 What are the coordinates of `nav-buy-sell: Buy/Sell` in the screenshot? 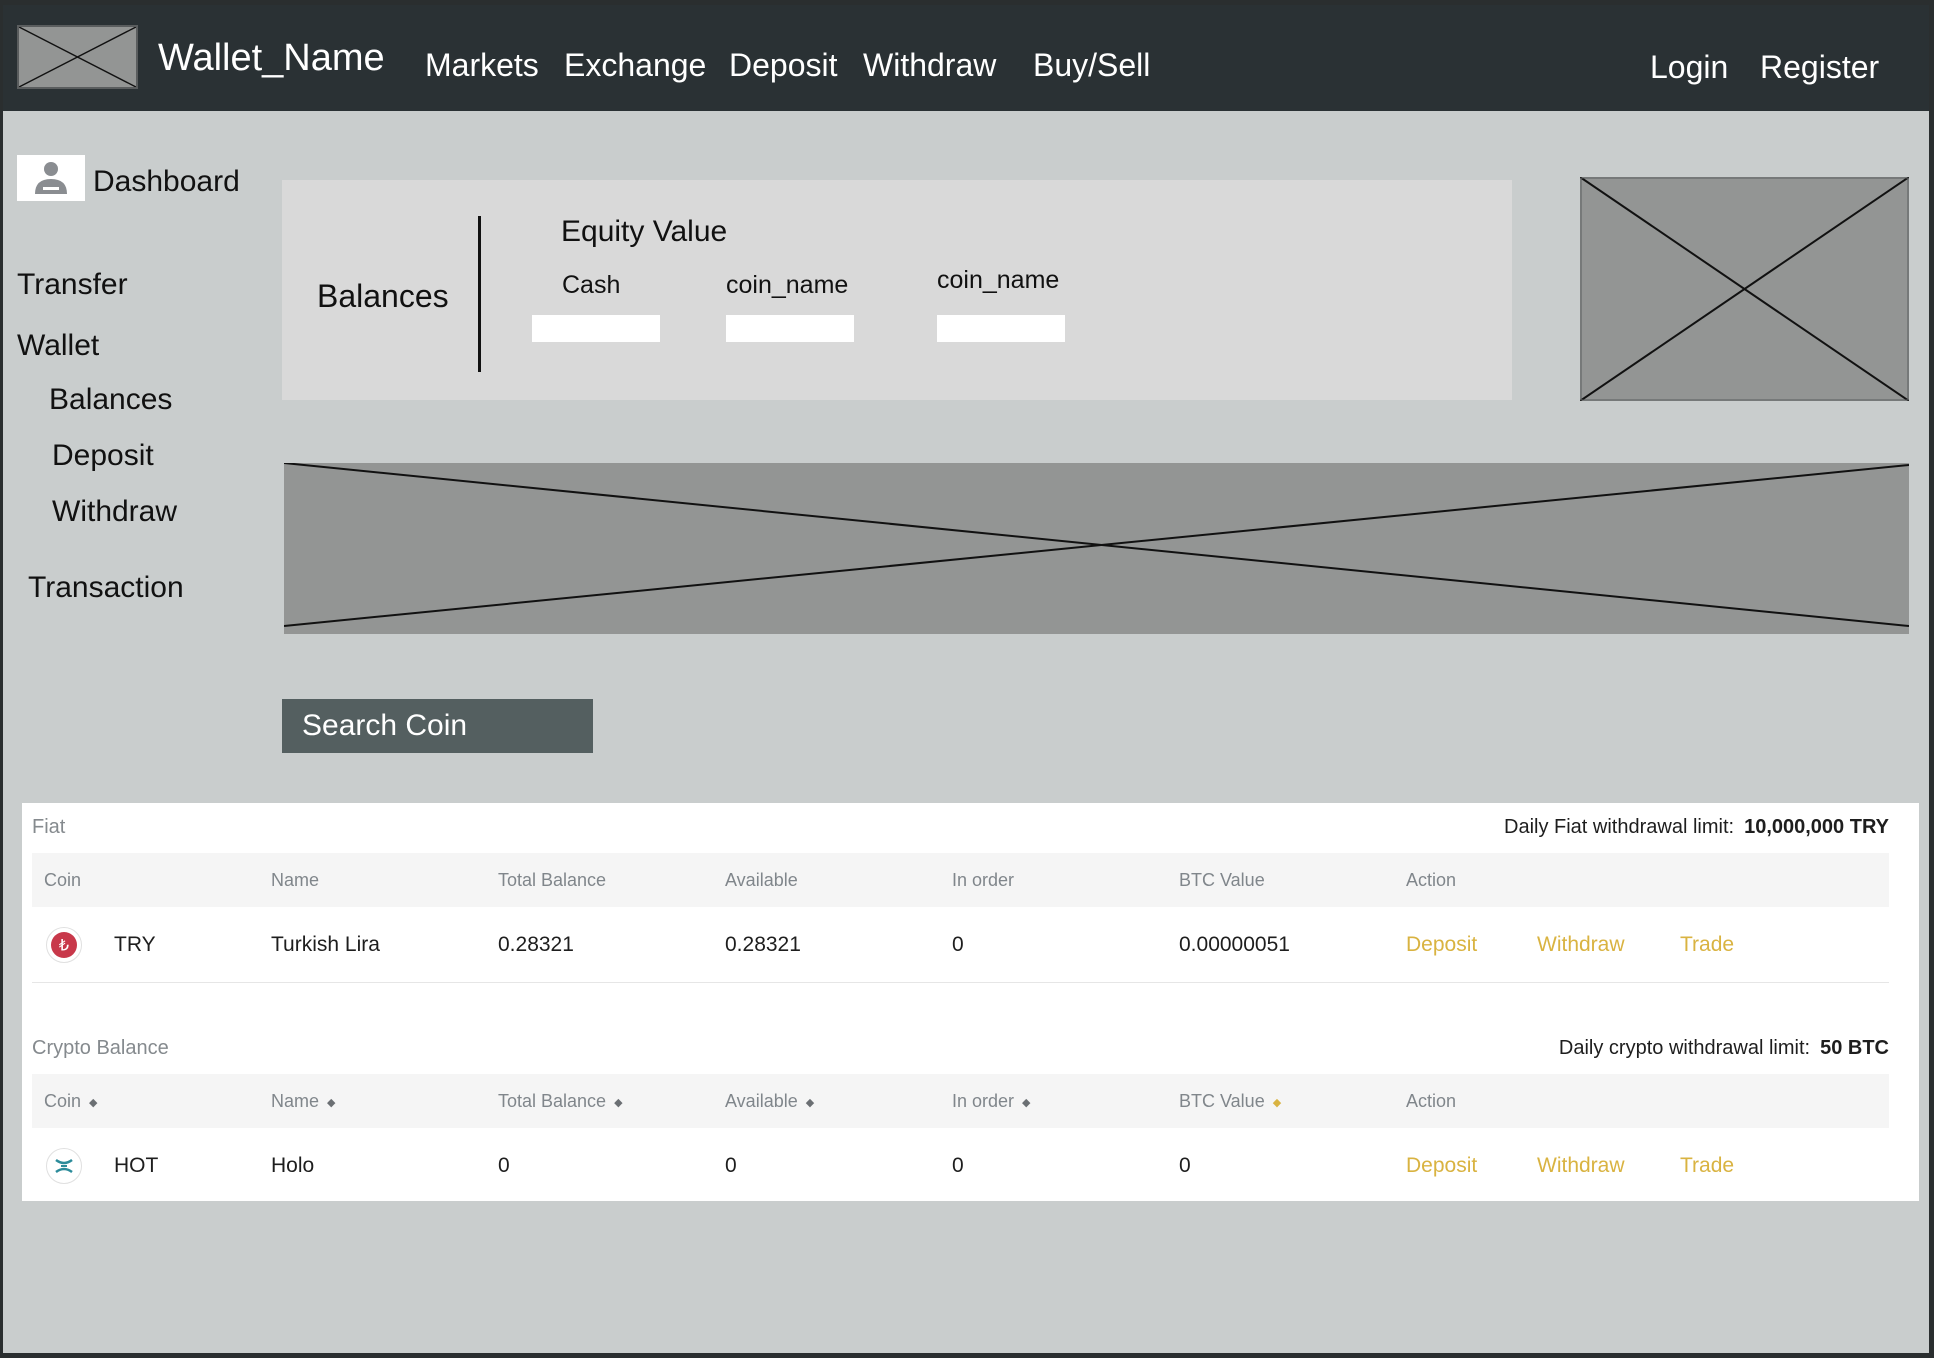 It's located at (1091, 65).